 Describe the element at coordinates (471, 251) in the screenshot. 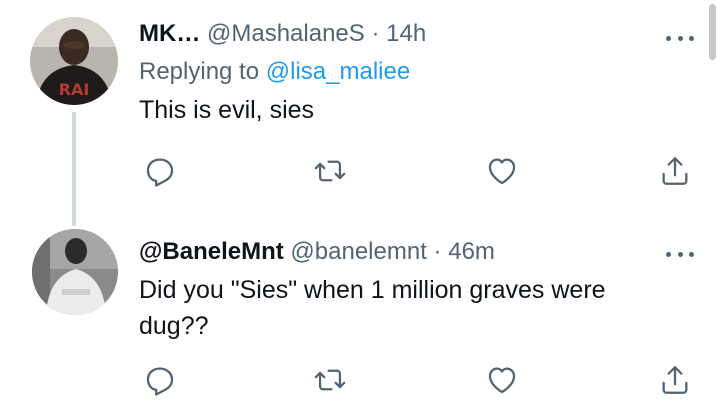

I see `timestamp: 46m` at that location.